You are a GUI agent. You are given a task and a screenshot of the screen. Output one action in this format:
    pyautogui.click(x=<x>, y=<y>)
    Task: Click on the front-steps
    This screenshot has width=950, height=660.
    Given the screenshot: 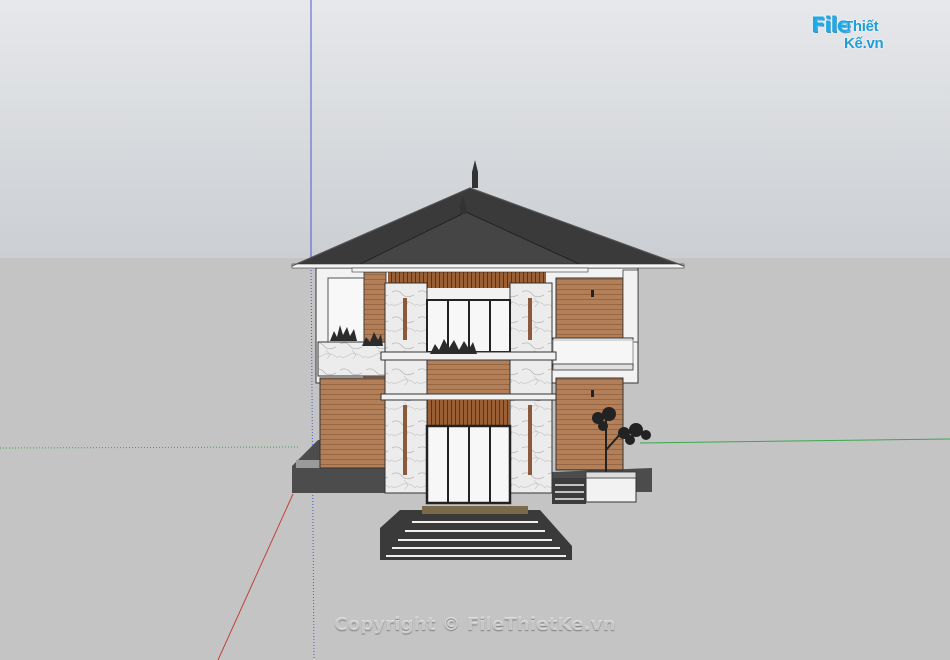 What is the action you would take?
    pyautogui.click(x=476, y=533)
    